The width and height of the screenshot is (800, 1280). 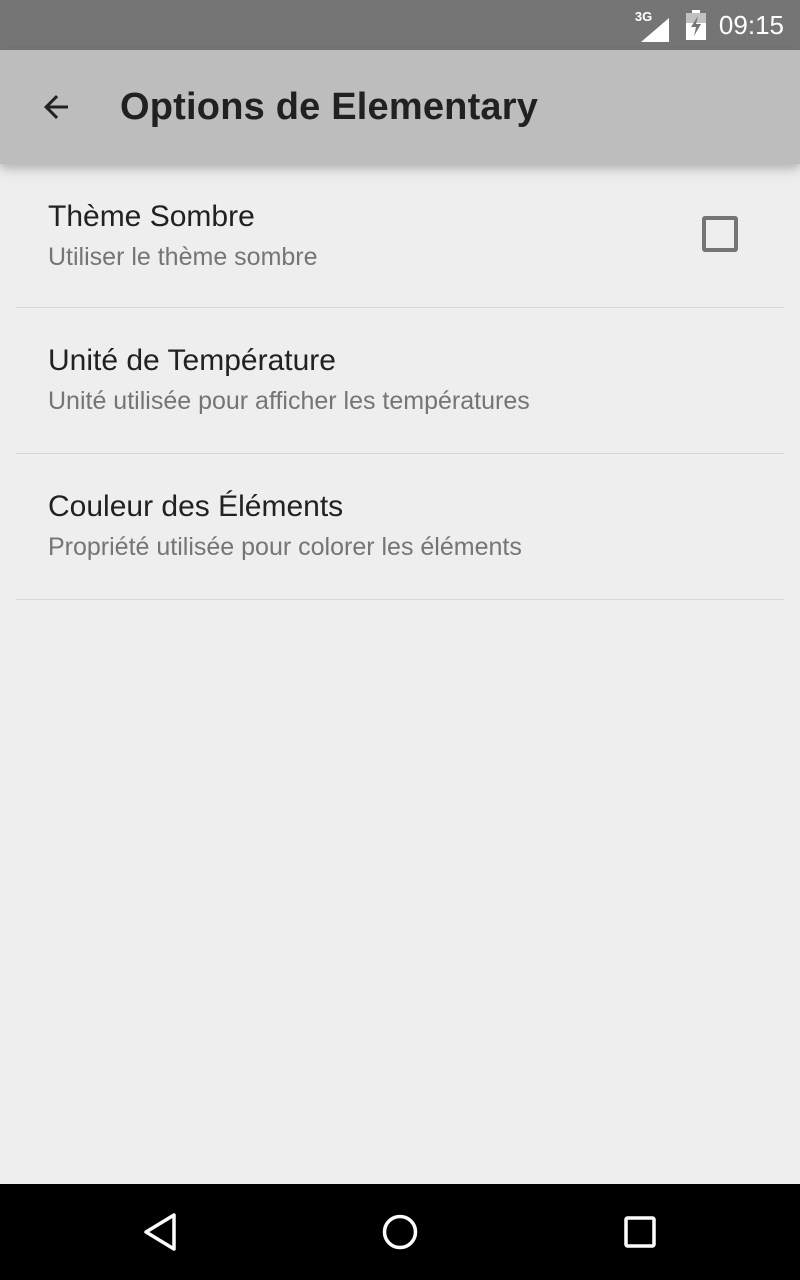 What do you see at coordinates (400, 25) in the screenshot?
I see `status-bar: 3G 09:15` at bounding box center [400, 25].